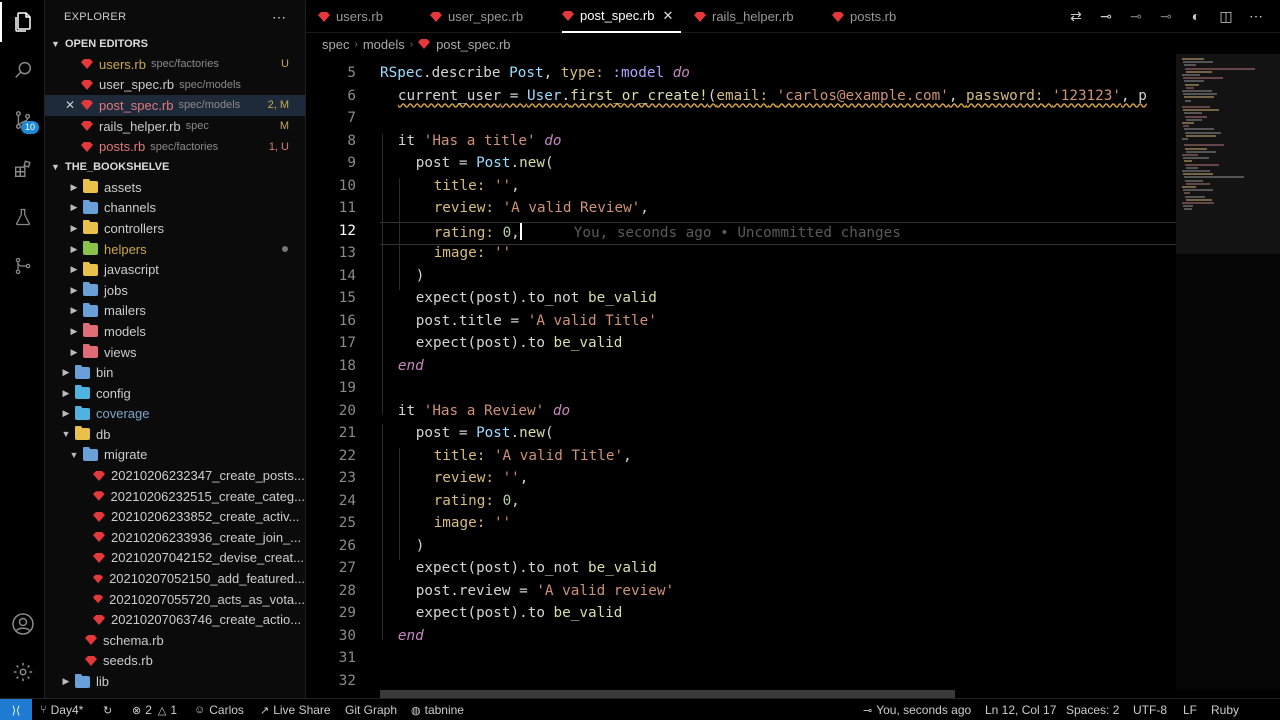  I want to click on previous-change-icon: ⊸, so click(1136, 16).